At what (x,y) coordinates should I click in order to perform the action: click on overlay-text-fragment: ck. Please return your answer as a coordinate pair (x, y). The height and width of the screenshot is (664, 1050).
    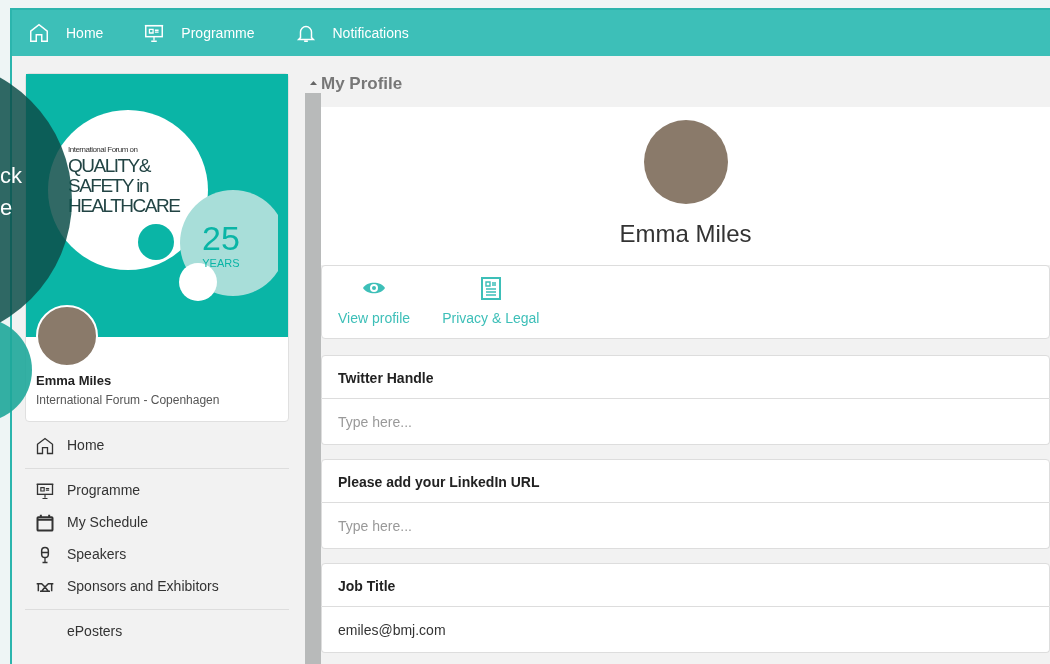
    Looking at the image, I should click on (11, 176).